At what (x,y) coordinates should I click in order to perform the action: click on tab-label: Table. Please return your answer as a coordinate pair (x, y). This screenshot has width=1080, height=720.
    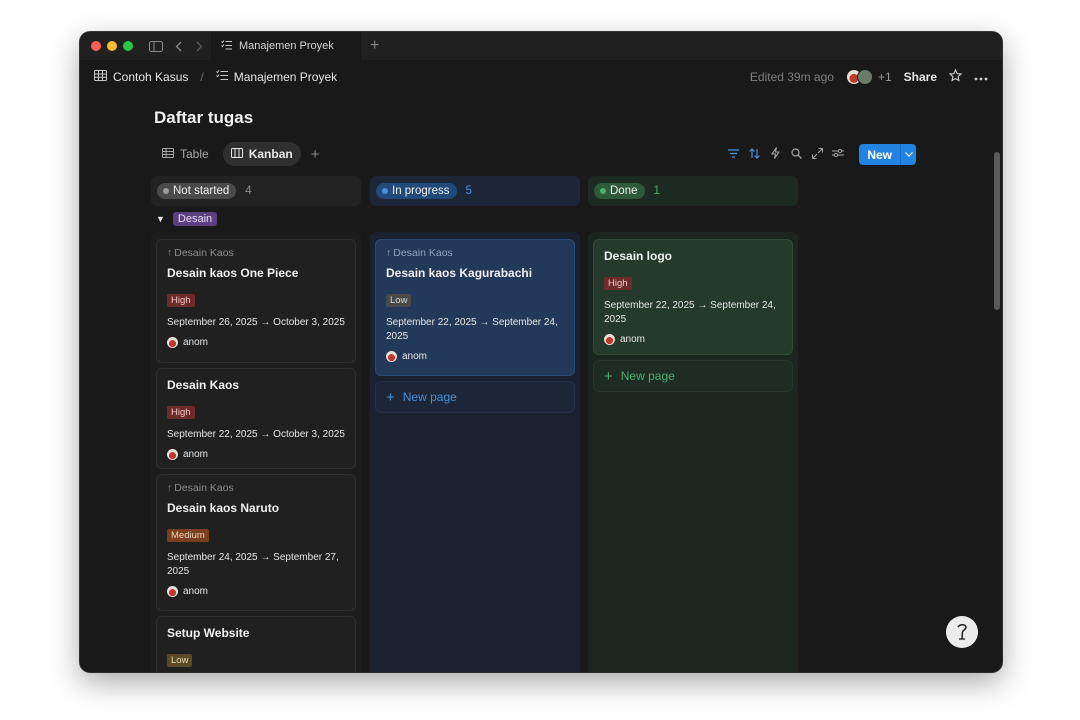
    Looking at the image, I should click on (194, 154).